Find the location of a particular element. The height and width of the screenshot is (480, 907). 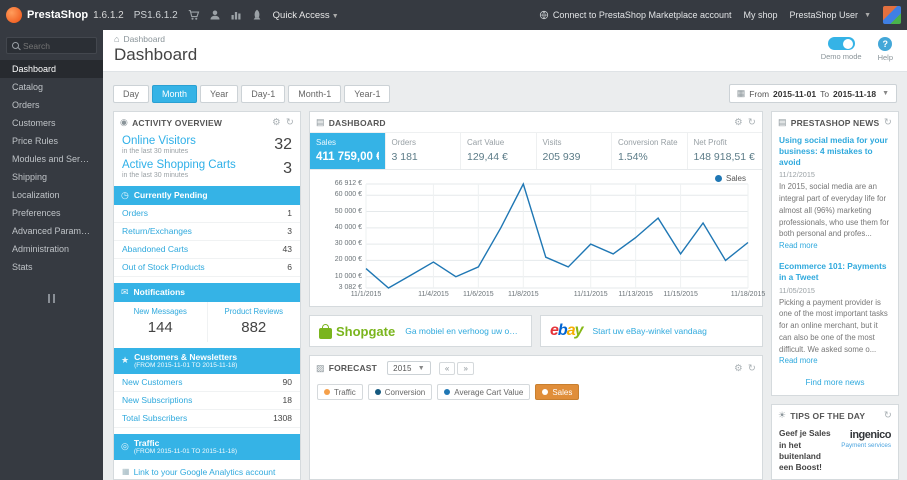

search-input is located at coordinates (58, 45).